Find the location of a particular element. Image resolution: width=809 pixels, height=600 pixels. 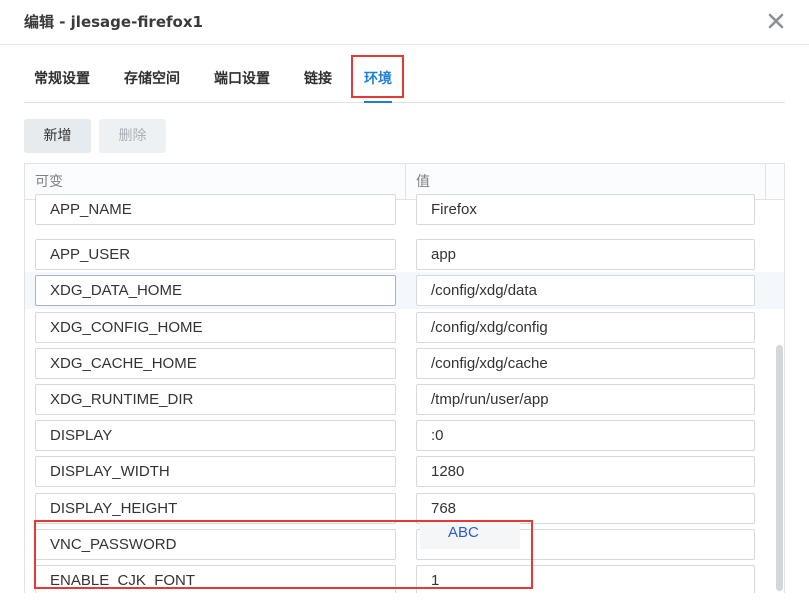

table-row: APP_USER app is located at coordinates (404, 254).